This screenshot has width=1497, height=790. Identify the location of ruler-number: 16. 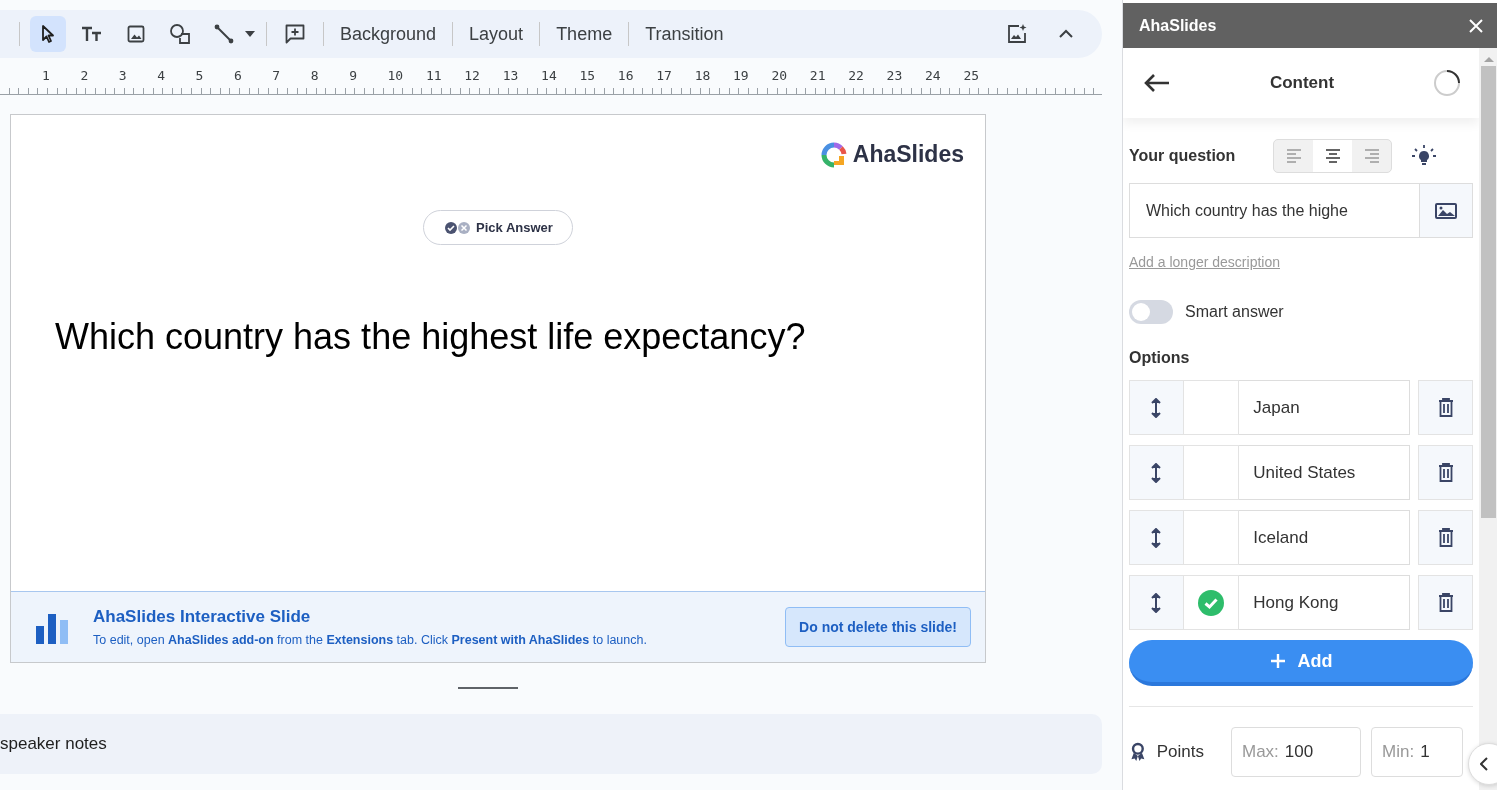
(626, 75).